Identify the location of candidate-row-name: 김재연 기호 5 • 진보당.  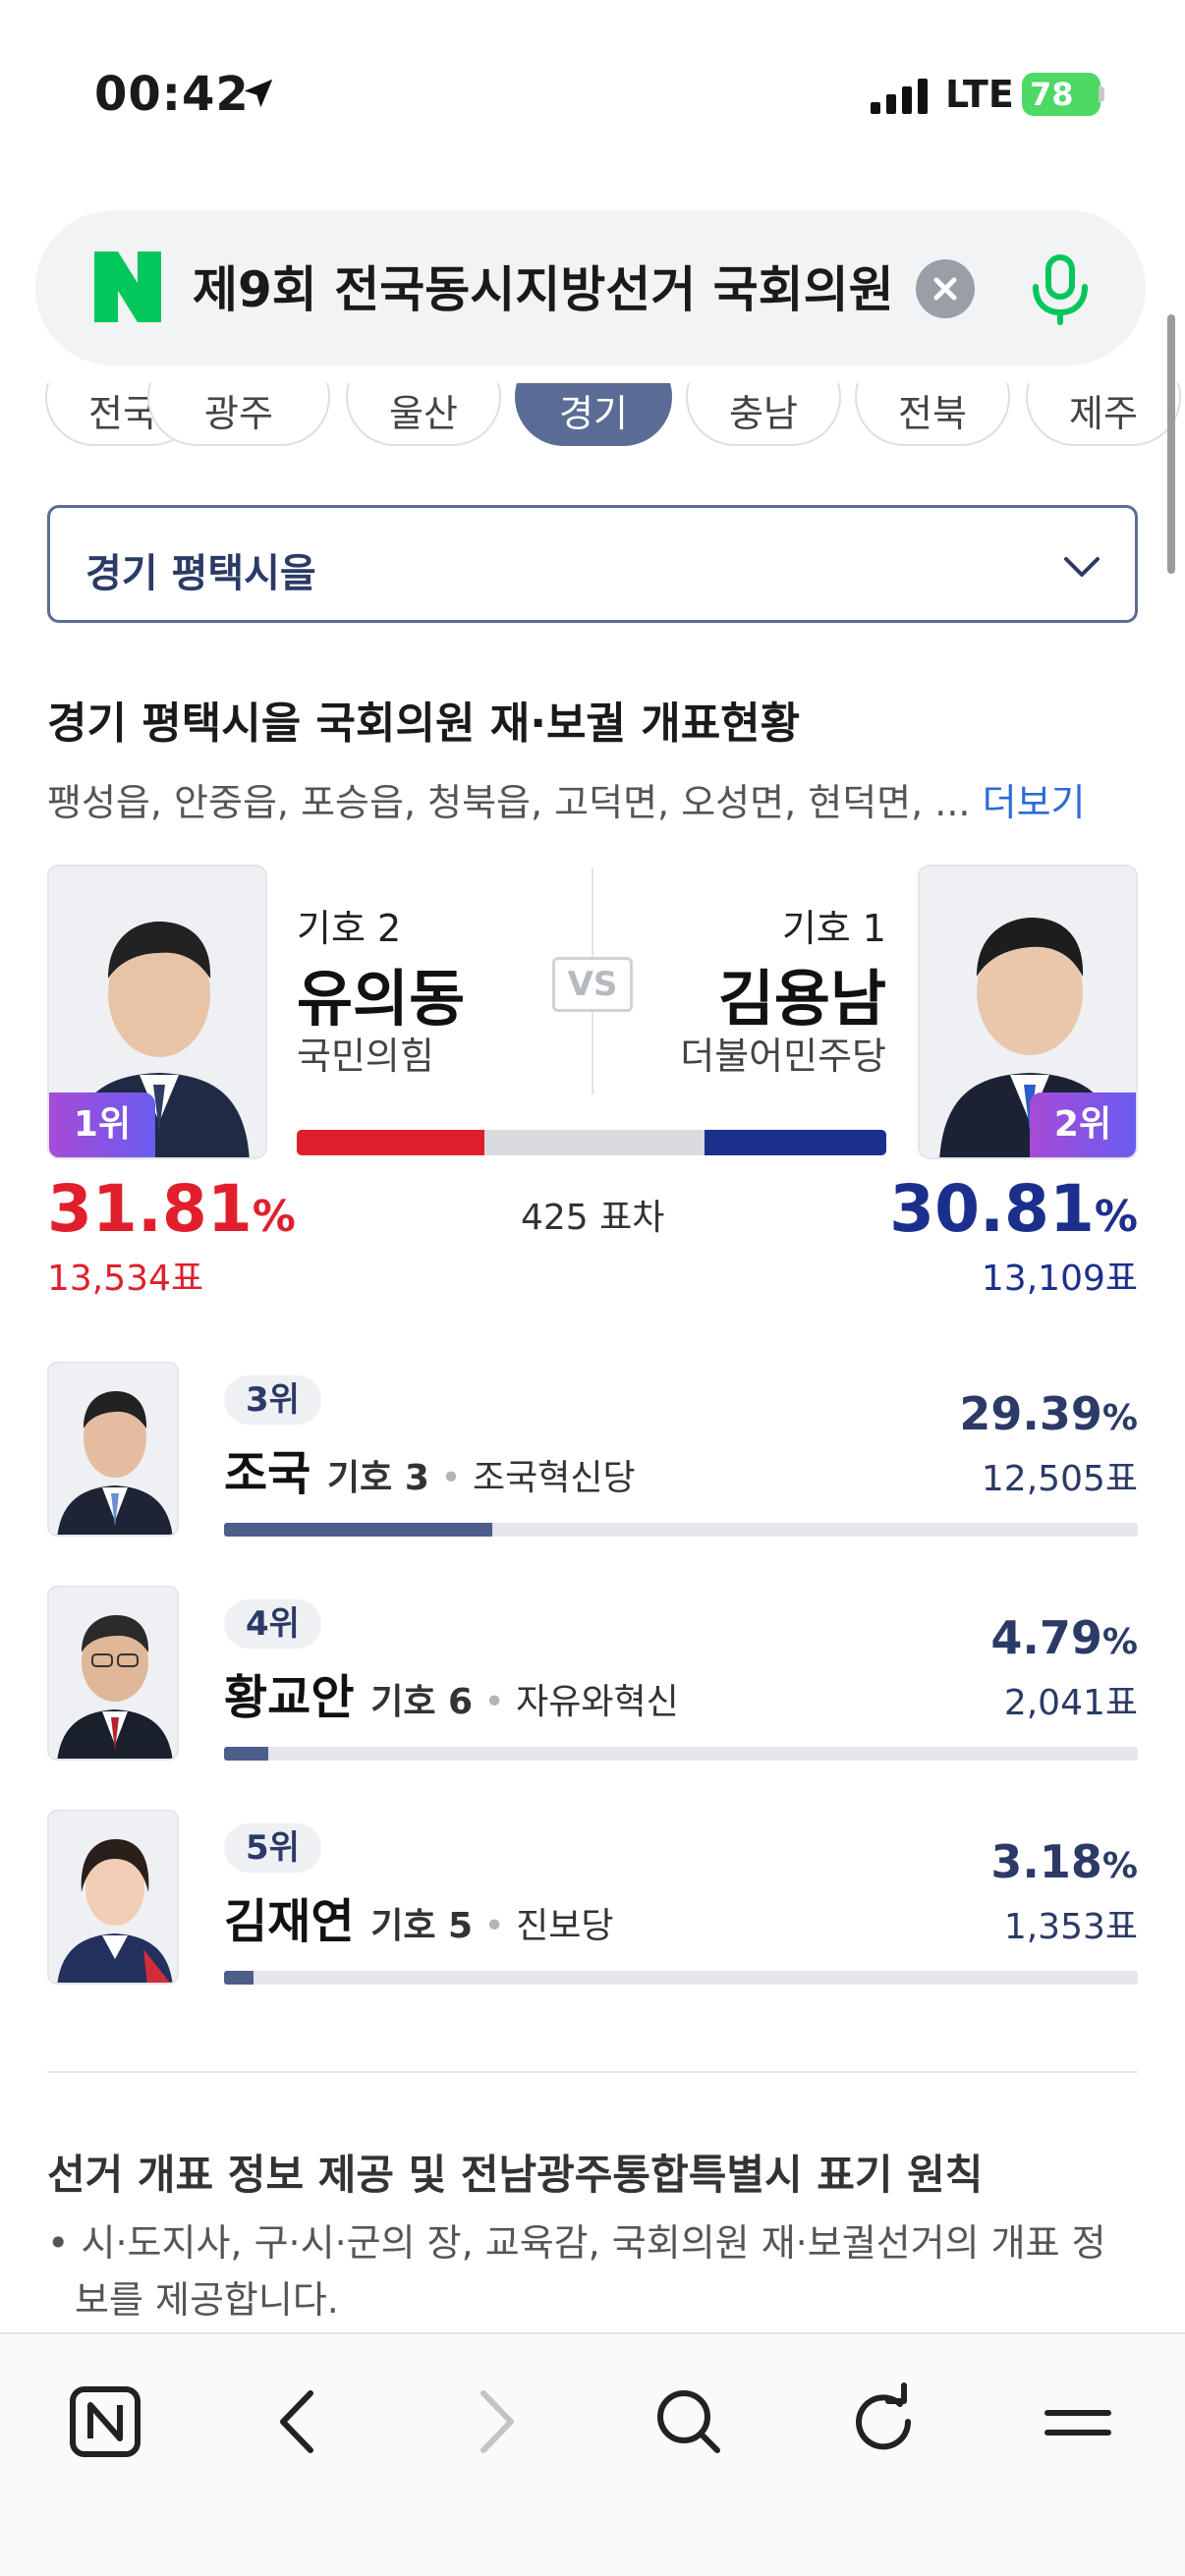
(419, 1916).